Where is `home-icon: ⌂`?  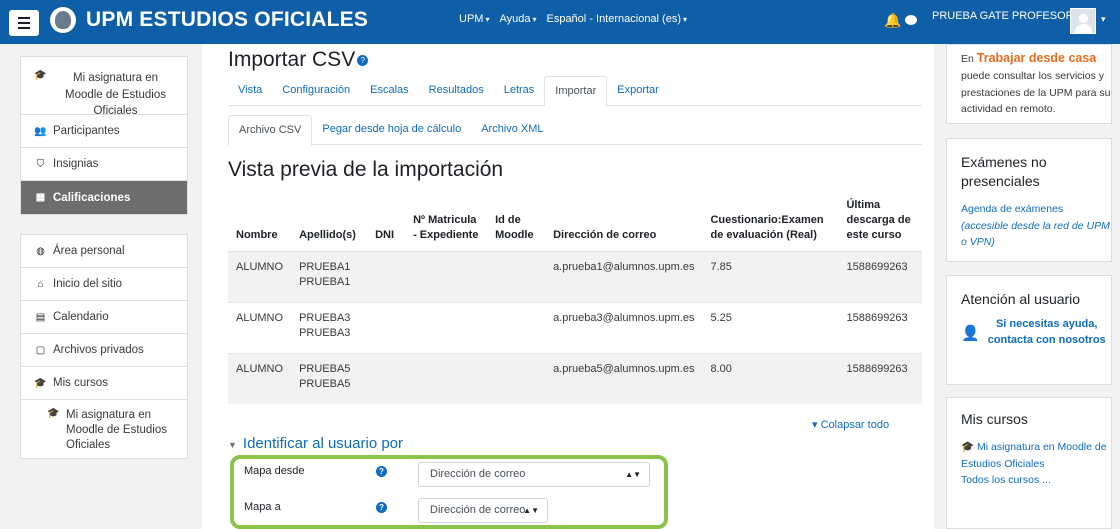 home-icon: ⌂ is located at coordinates (40, 284).